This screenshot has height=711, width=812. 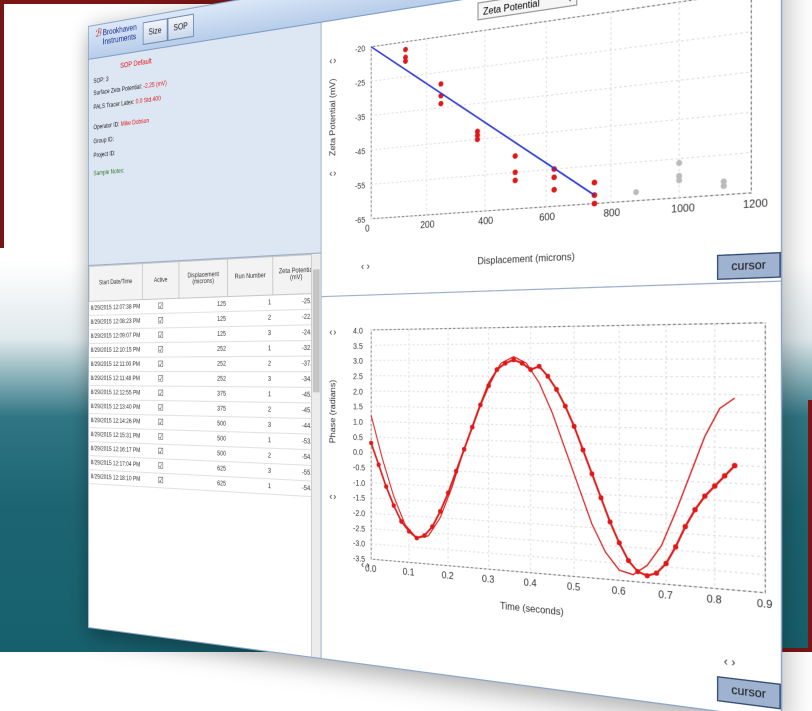 What do you see at coordinates (359, 514) in the screenshot?
I see `y-tick-label: -2.0` at bounding box center [359, 514].